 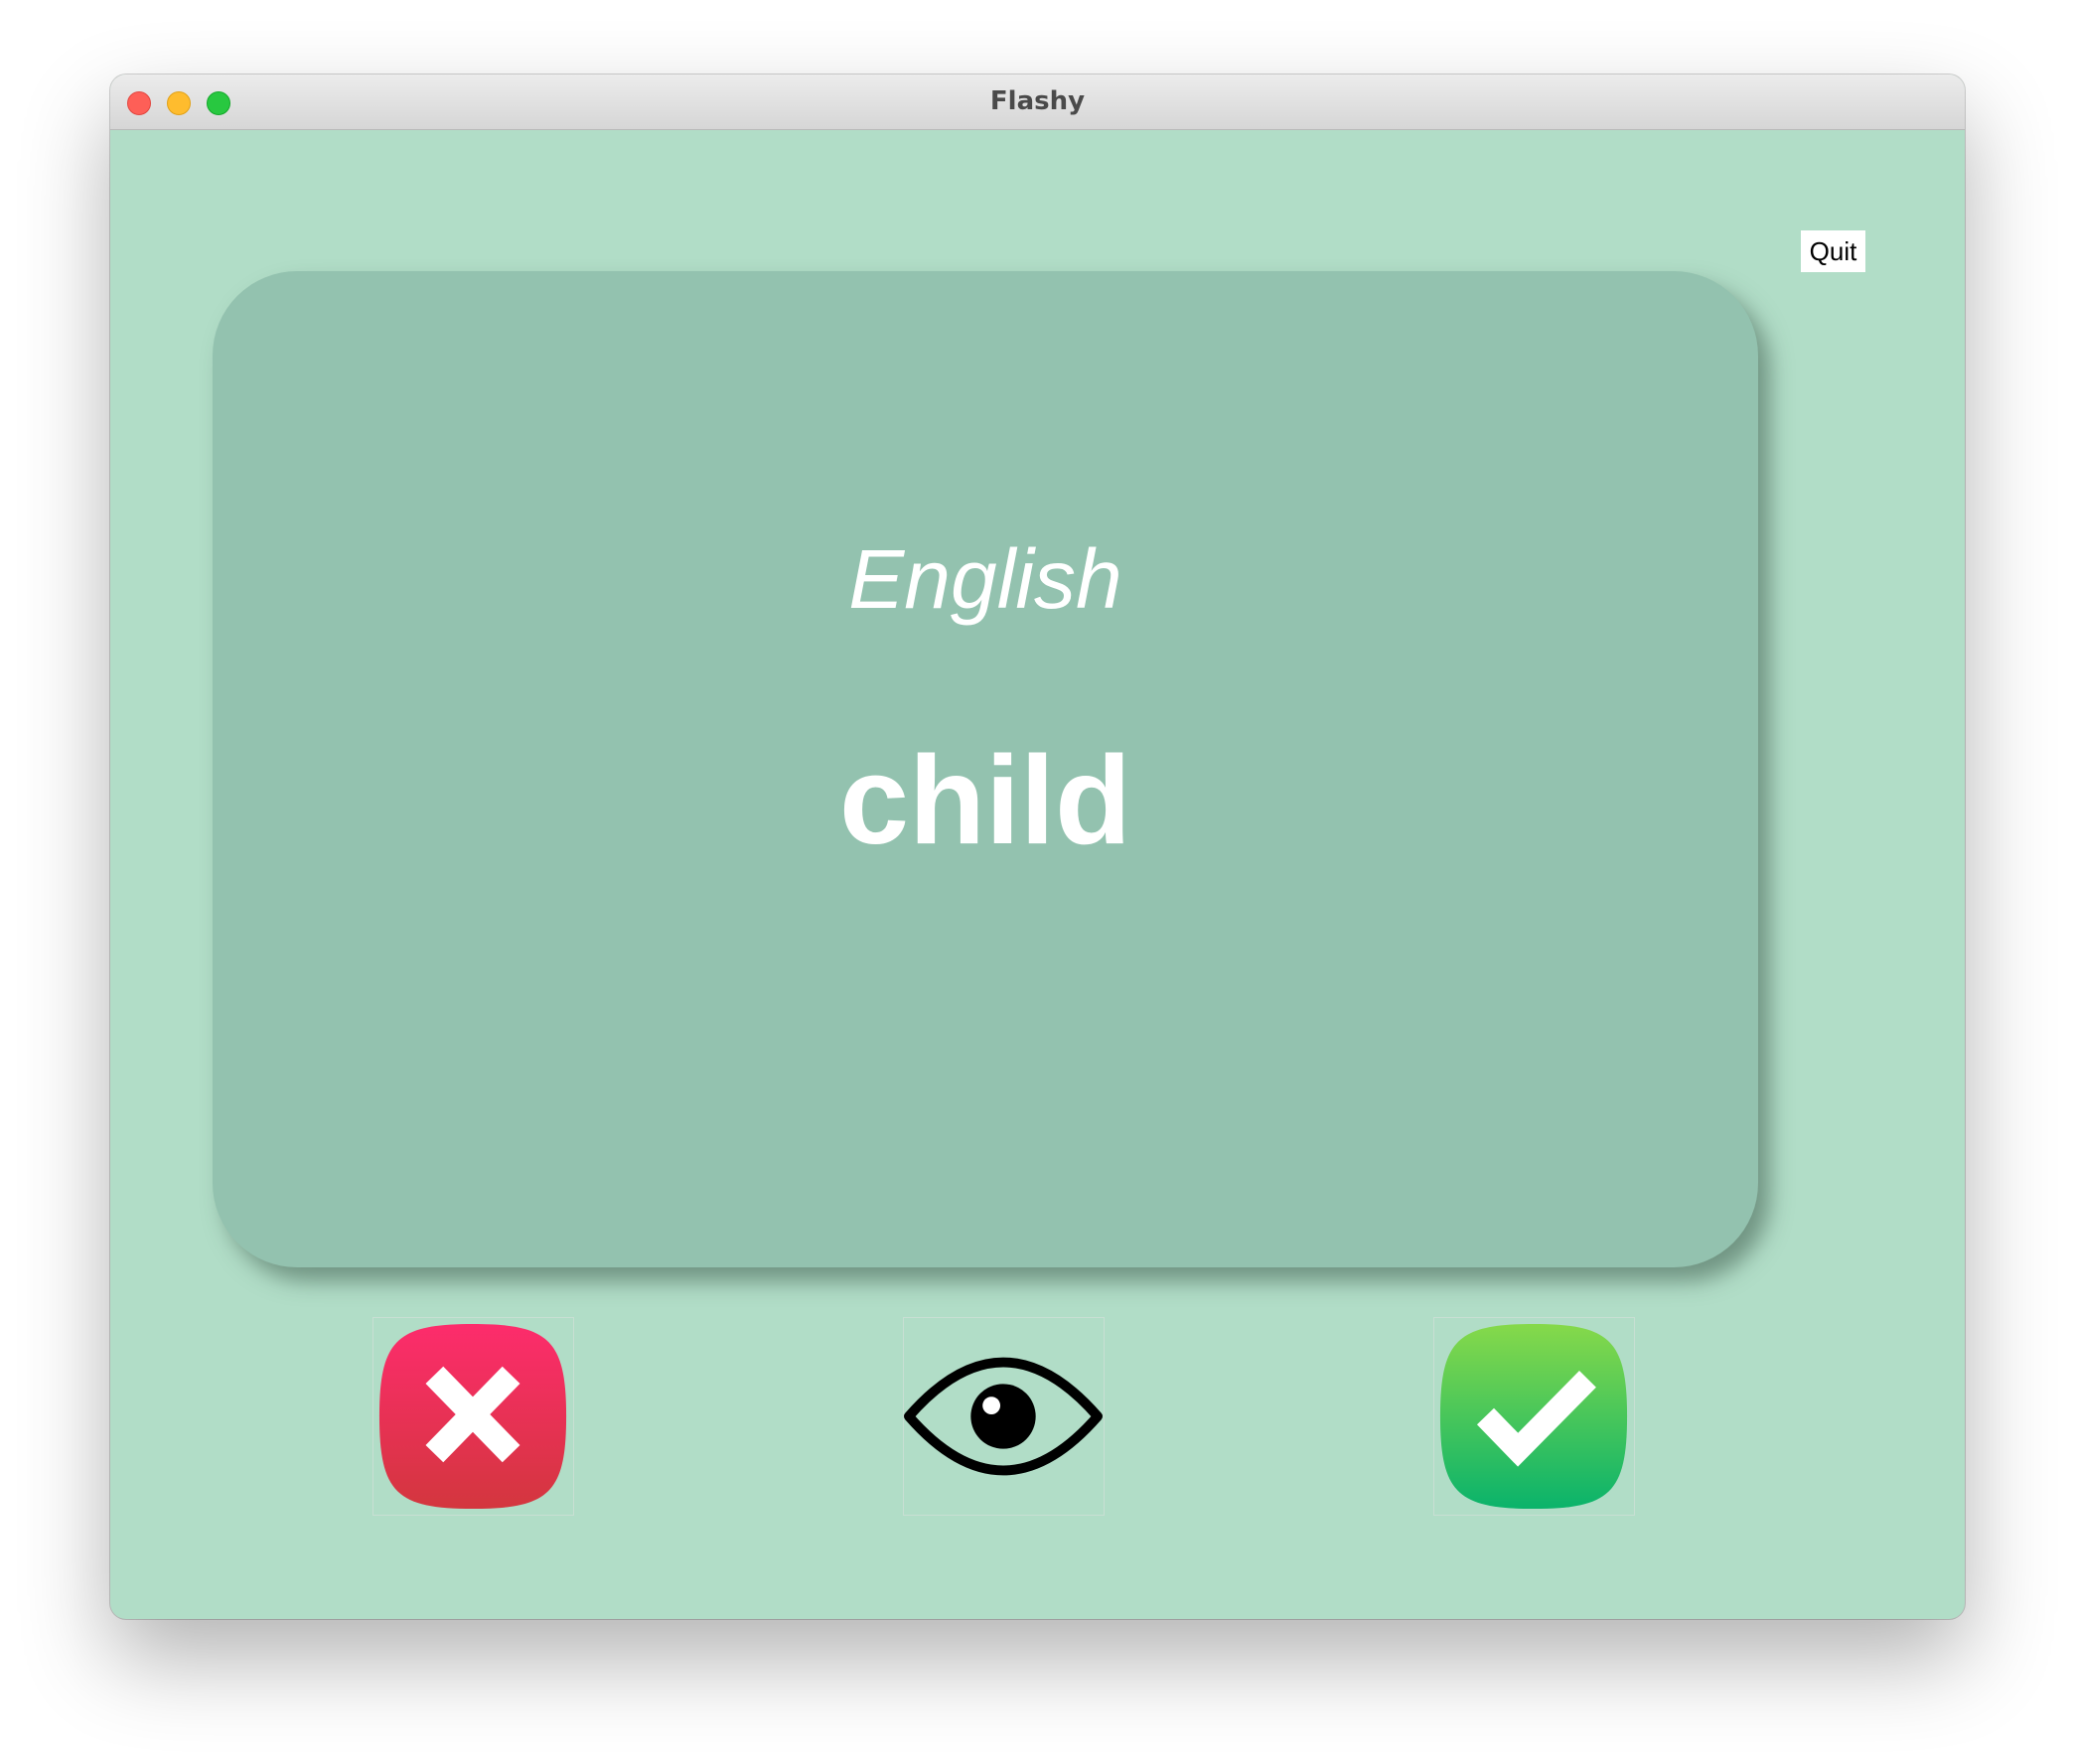 I want to click on wrong-answer-button, so click(x=473, y=1416).